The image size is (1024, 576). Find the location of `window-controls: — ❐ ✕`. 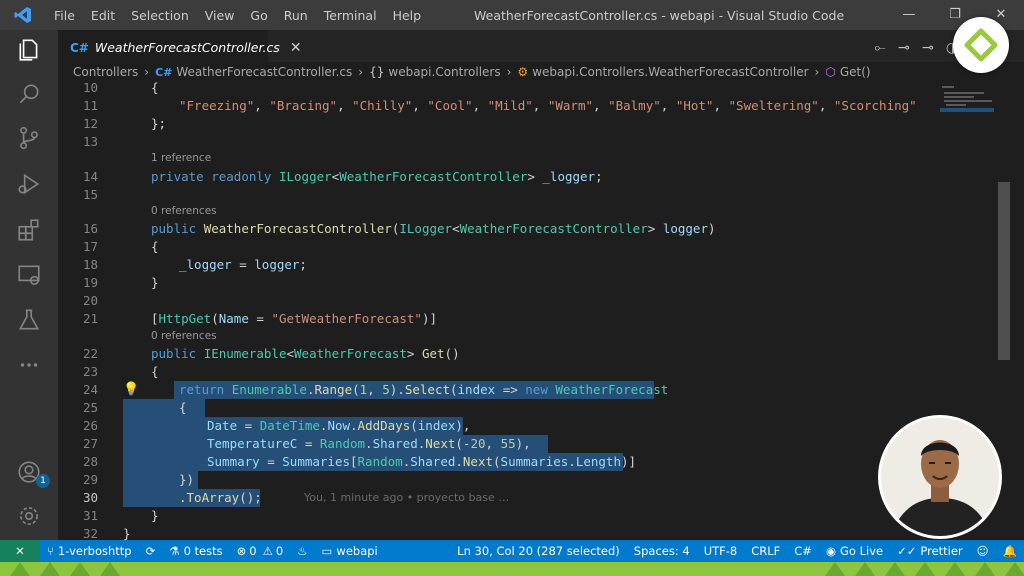

window-controls: — ❐ ✕ is located at coordinates (955, 15).